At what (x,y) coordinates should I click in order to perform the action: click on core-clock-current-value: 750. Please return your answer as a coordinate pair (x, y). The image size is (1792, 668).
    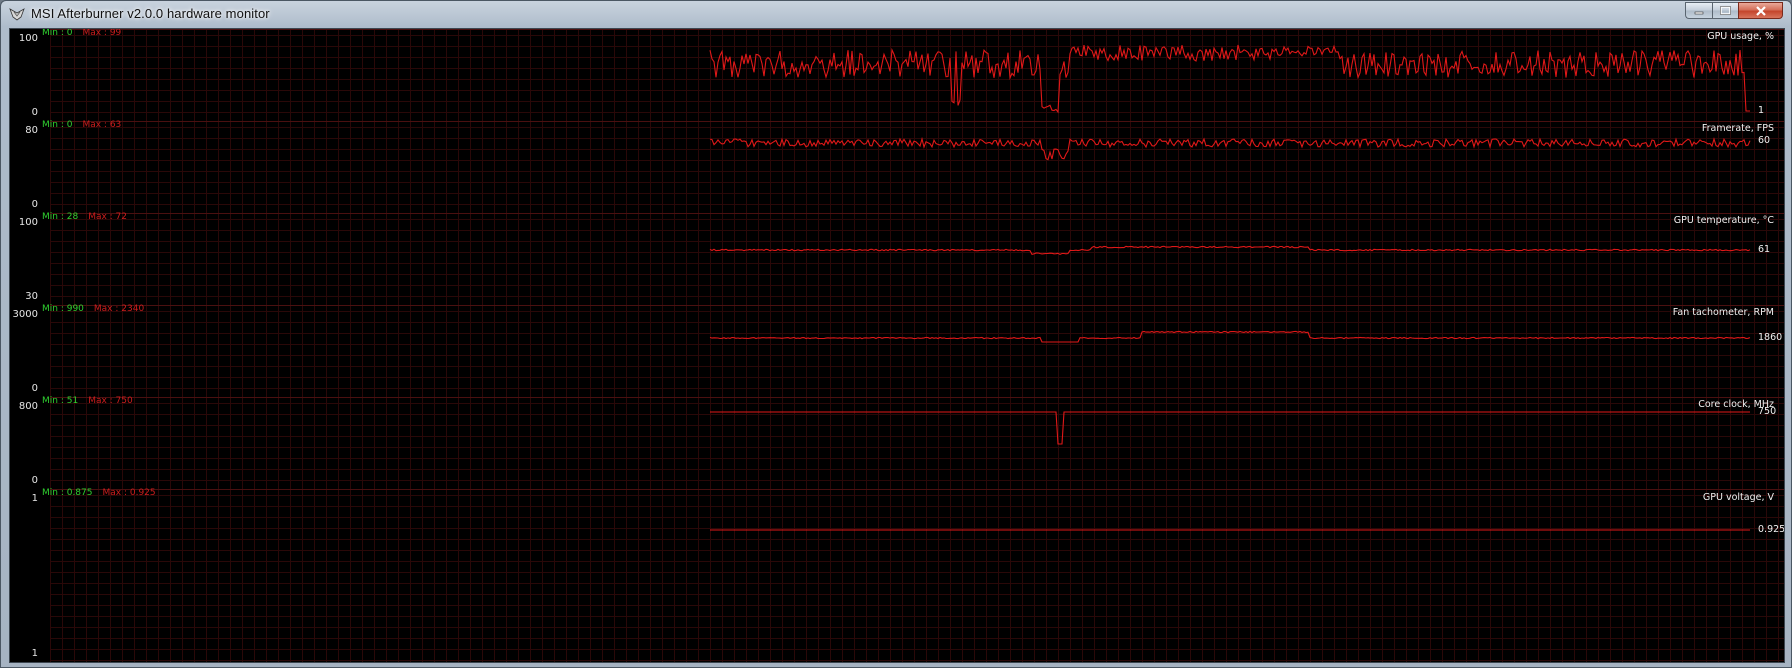
    Looking at the image, I should click on (1767, 411).